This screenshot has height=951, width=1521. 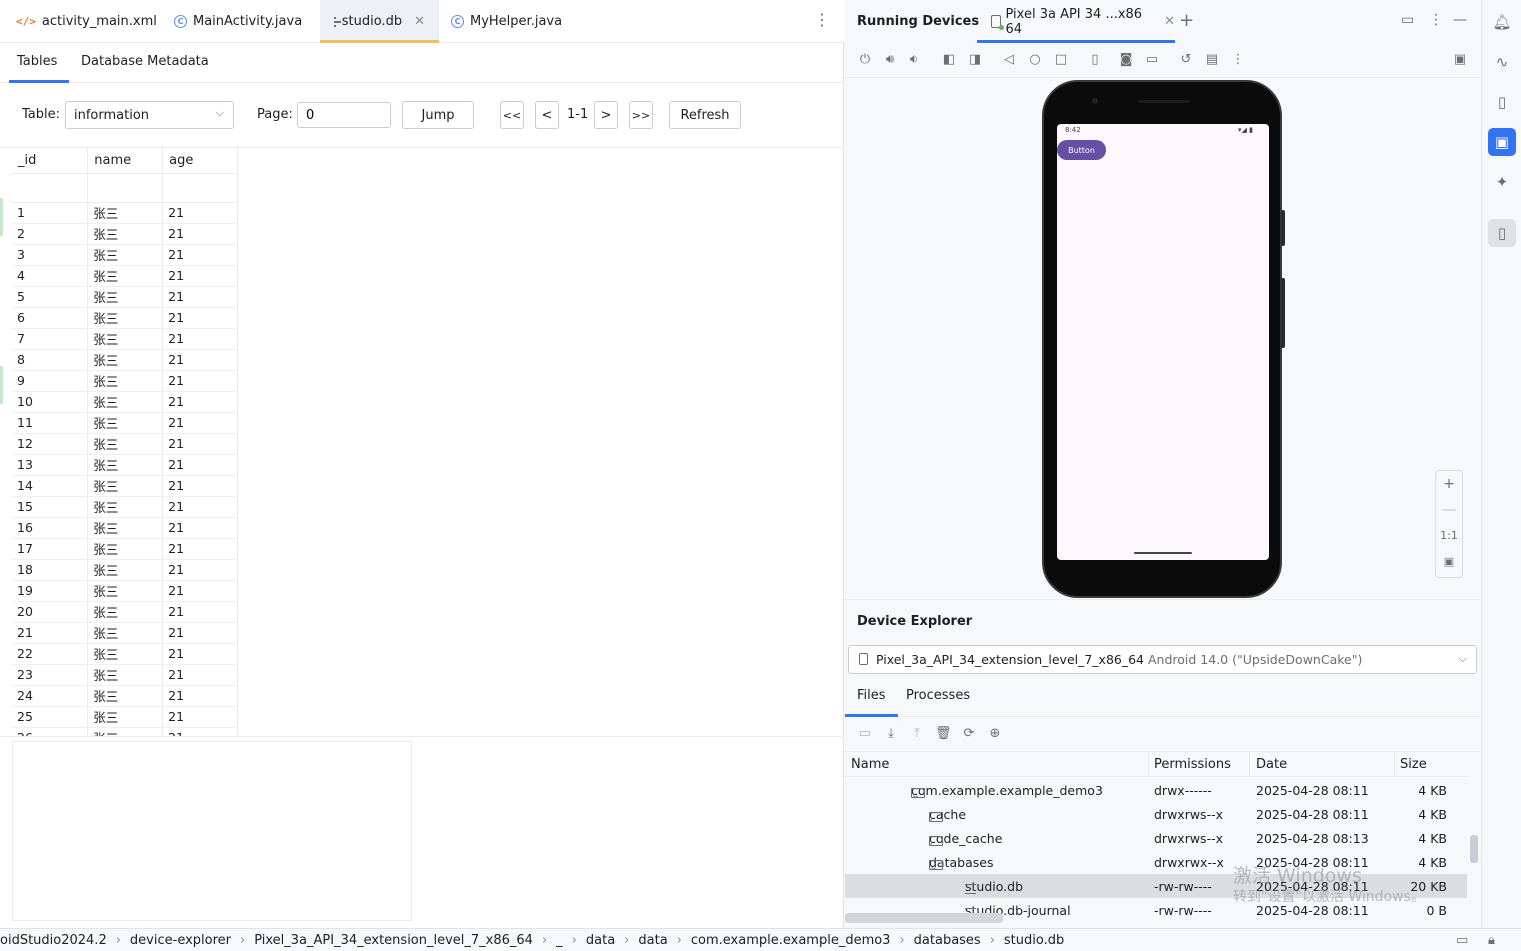 What do you see at coordinates (50, 654) in the screenshot?
I see `cell-id: 22` at bounding box center [50, 654].